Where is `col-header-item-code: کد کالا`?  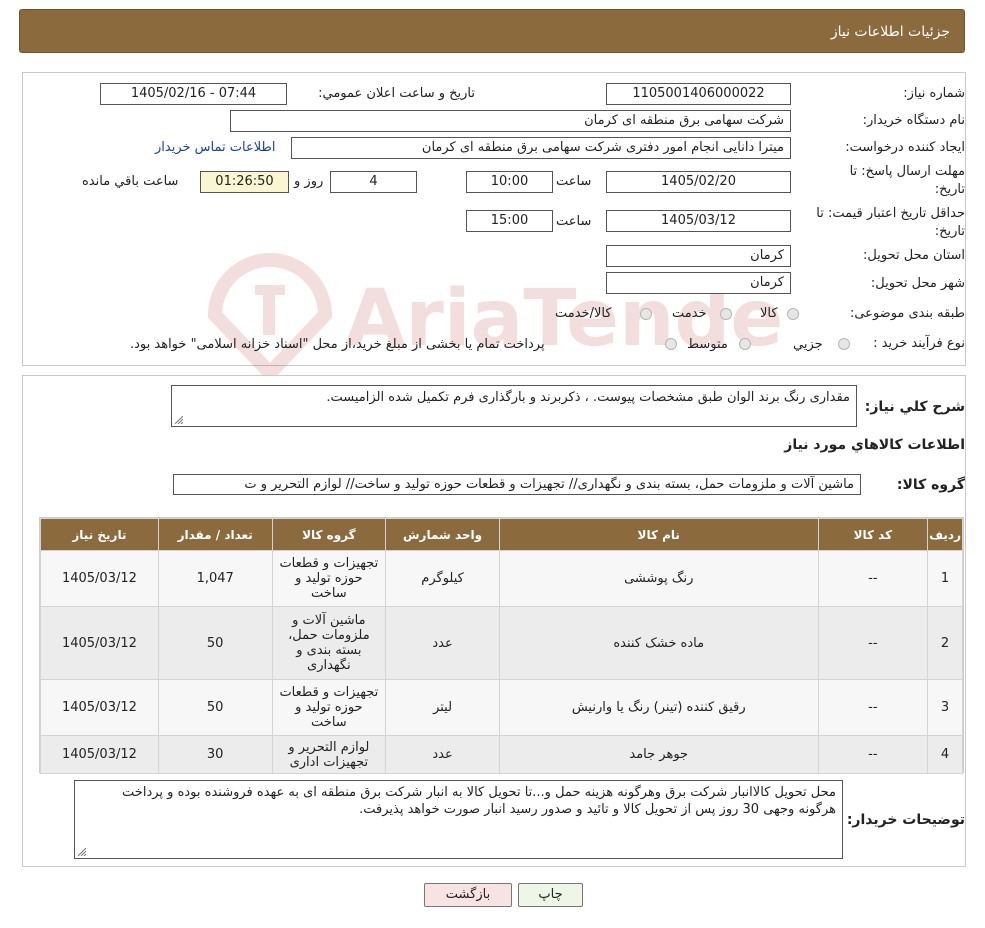 col-header-item-code: کد کالا is located at coordinates (873, 534).